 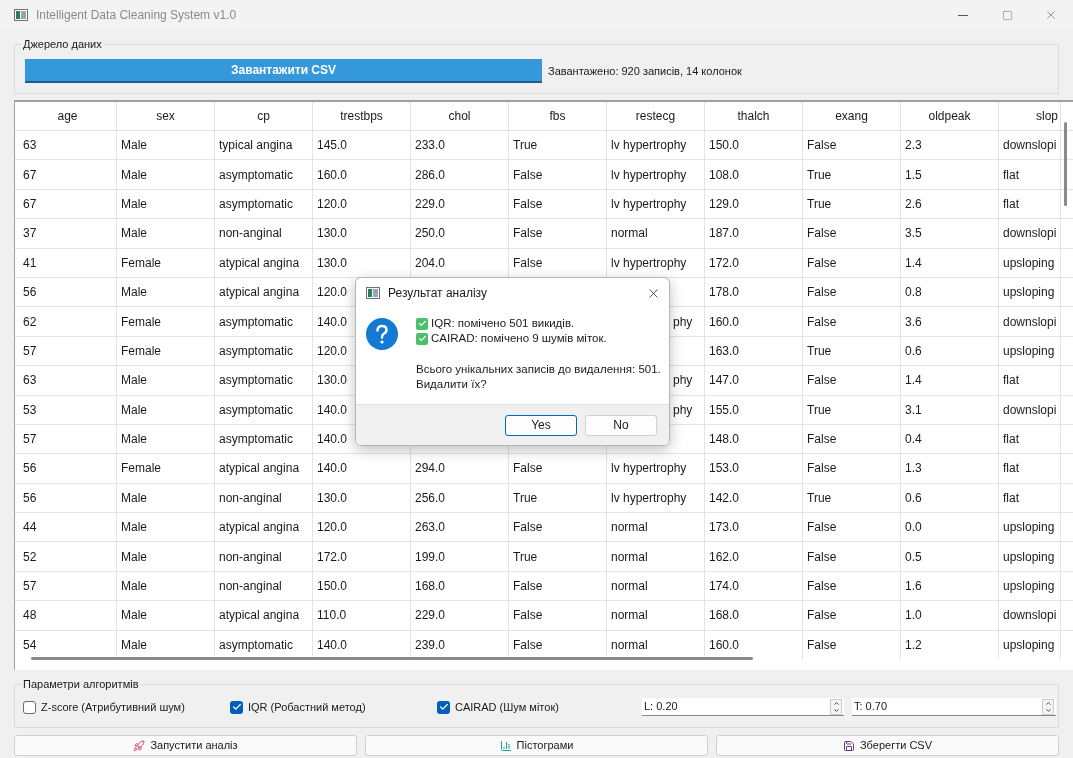 I want to click on column-header: age, so click(x=68, y=116).